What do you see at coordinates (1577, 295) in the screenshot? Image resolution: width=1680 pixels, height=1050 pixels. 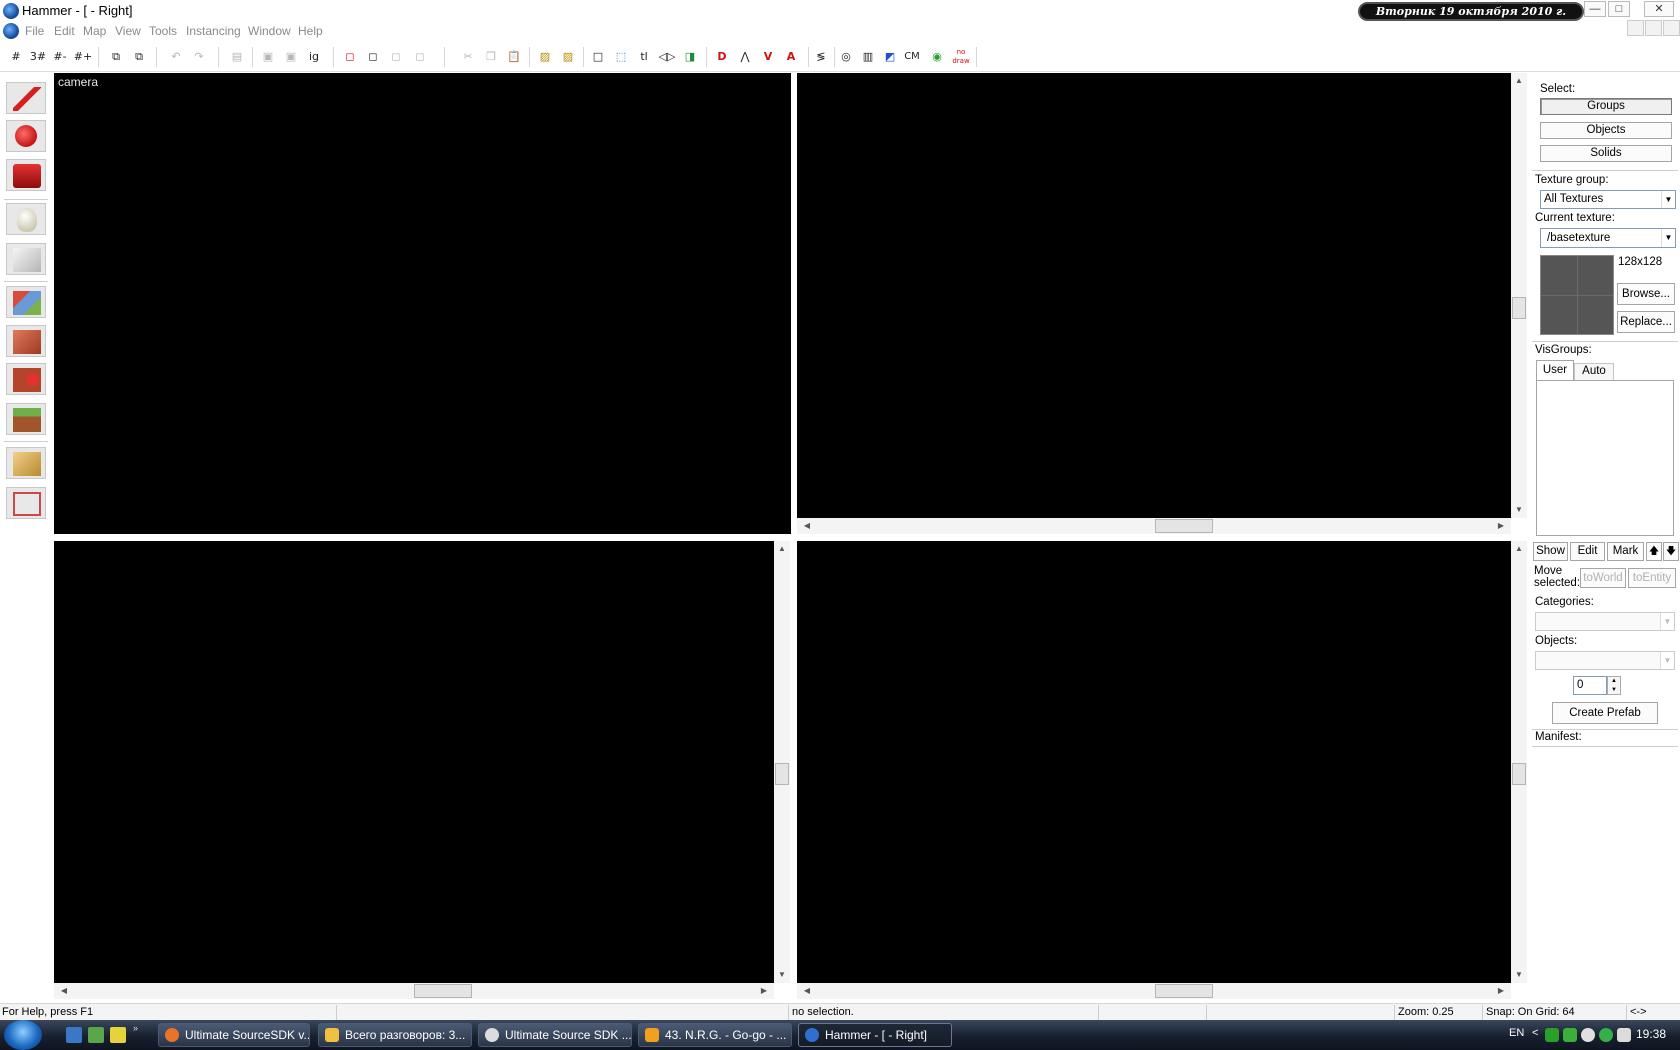 I see `texture-preview` at bounding box center [1577, 295].